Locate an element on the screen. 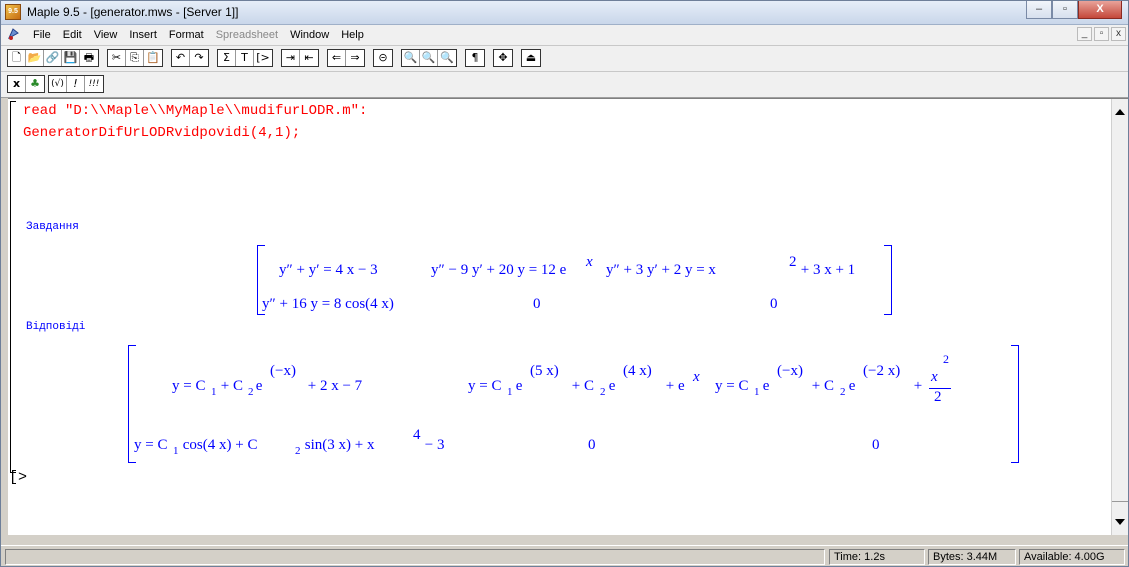  indent-icon: ⇥ is located at coordinates (291, 58).